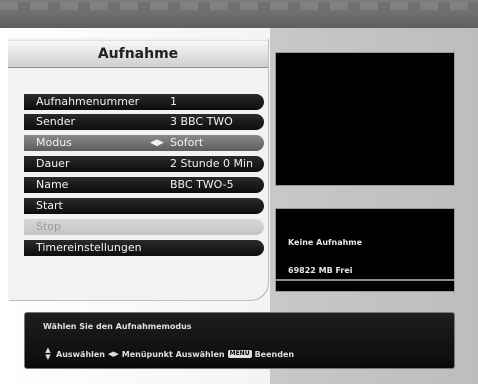 This screenshot has width=478, height=384. I want to click on menu-item-dauer: Dauer 2 Stunde 0 Min, so click(144, 164).